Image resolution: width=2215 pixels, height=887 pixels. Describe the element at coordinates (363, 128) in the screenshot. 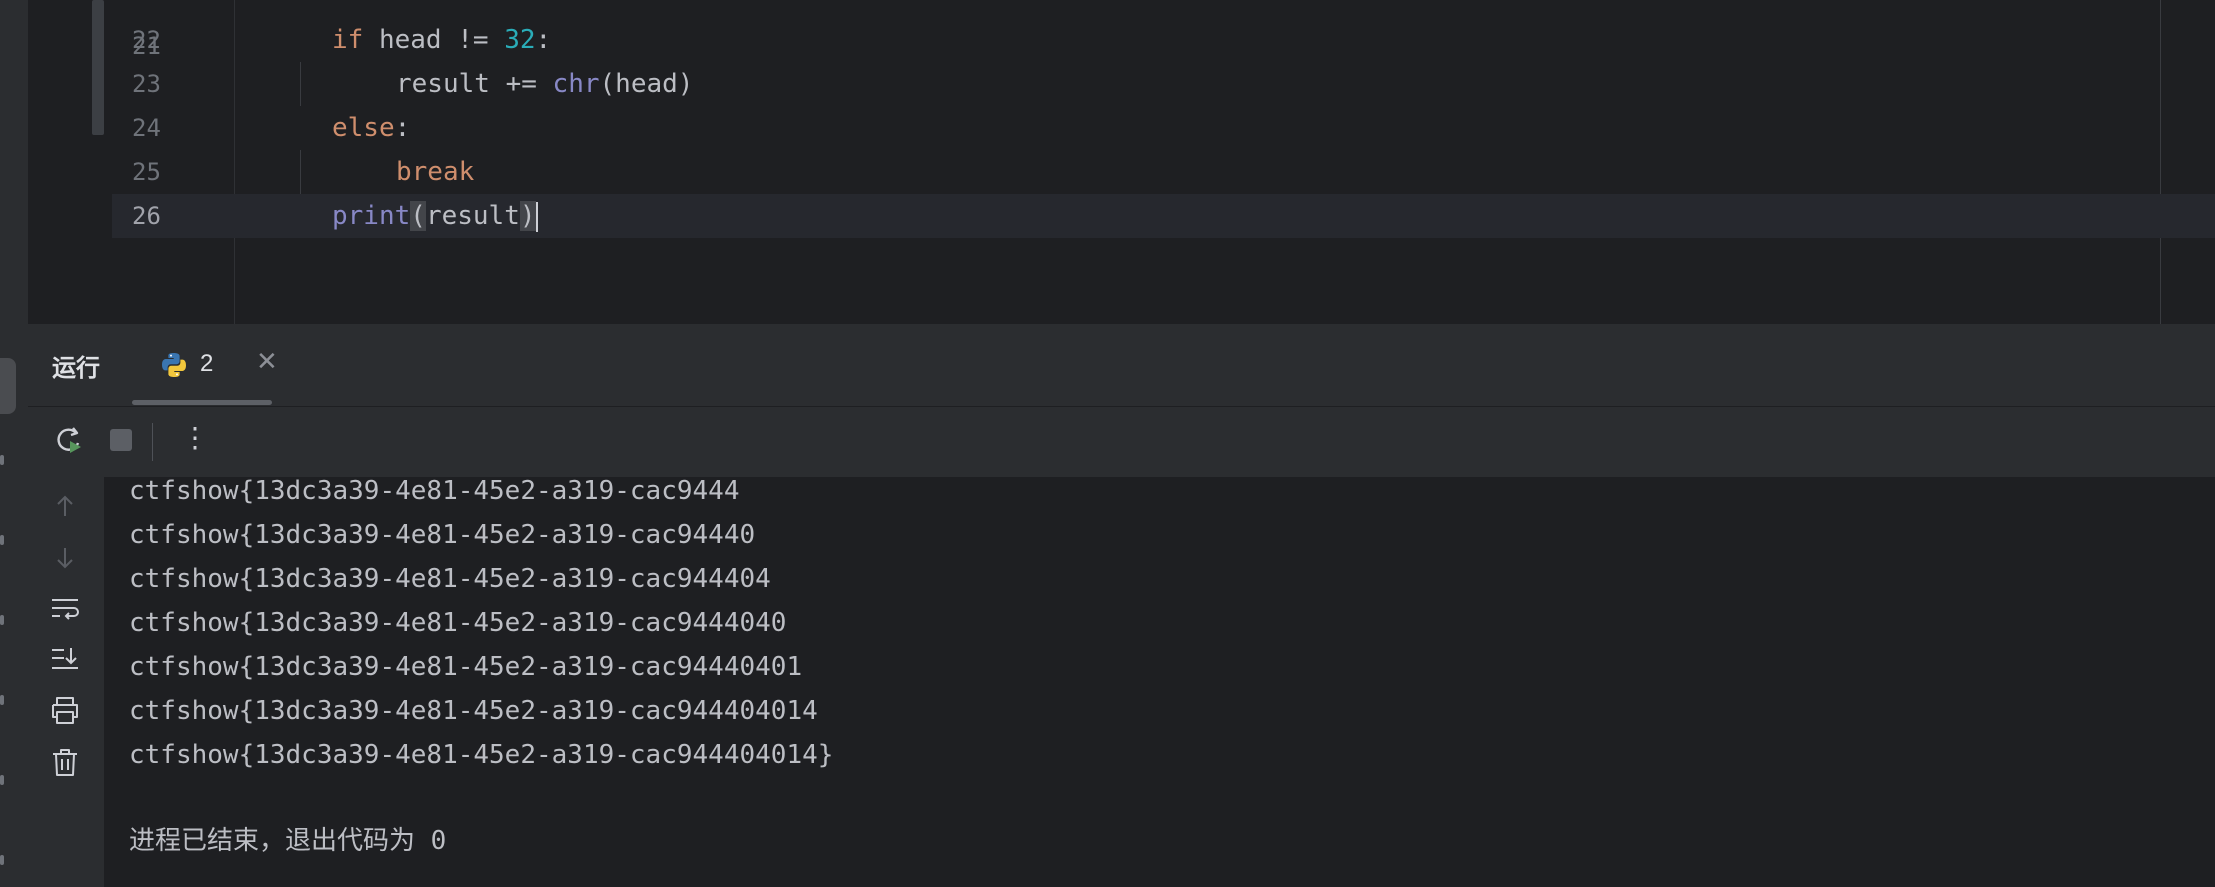

I see `code-token: else` at that location.